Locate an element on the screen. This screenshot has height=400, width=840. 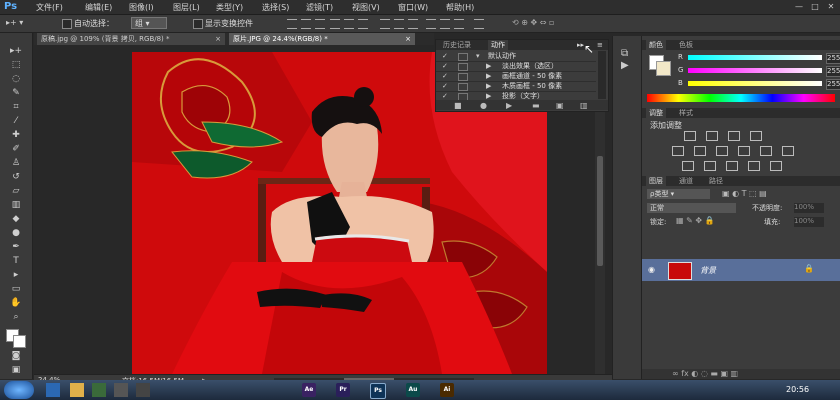
distribute-right-icon is located at coordinates (459, 24).